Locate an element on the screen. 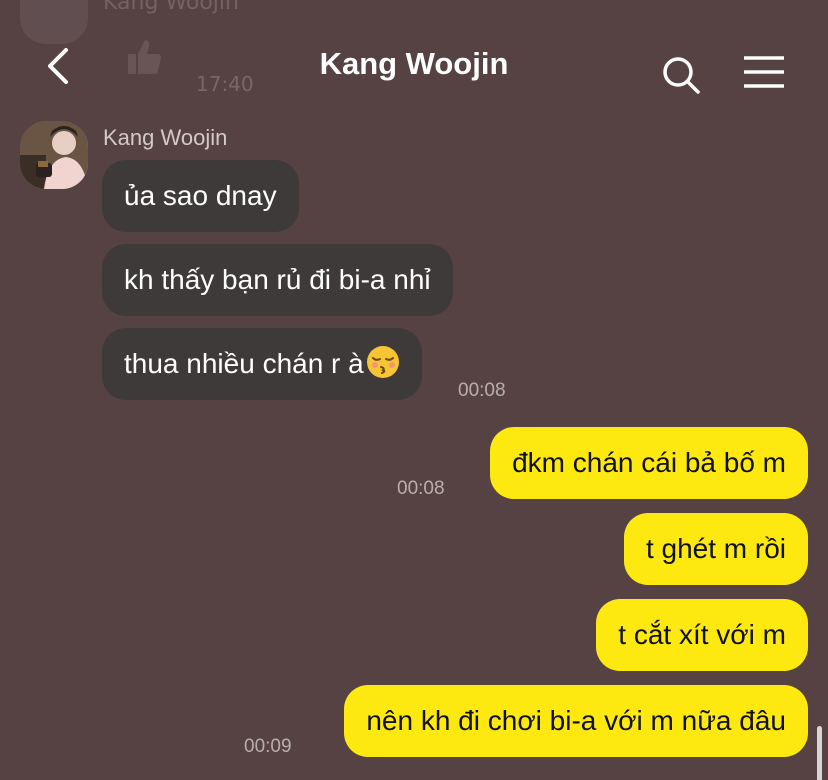 Image resolution: width=828 pixels, height=780 pixels. person-photo-icon is located at coordinates (54, 155).